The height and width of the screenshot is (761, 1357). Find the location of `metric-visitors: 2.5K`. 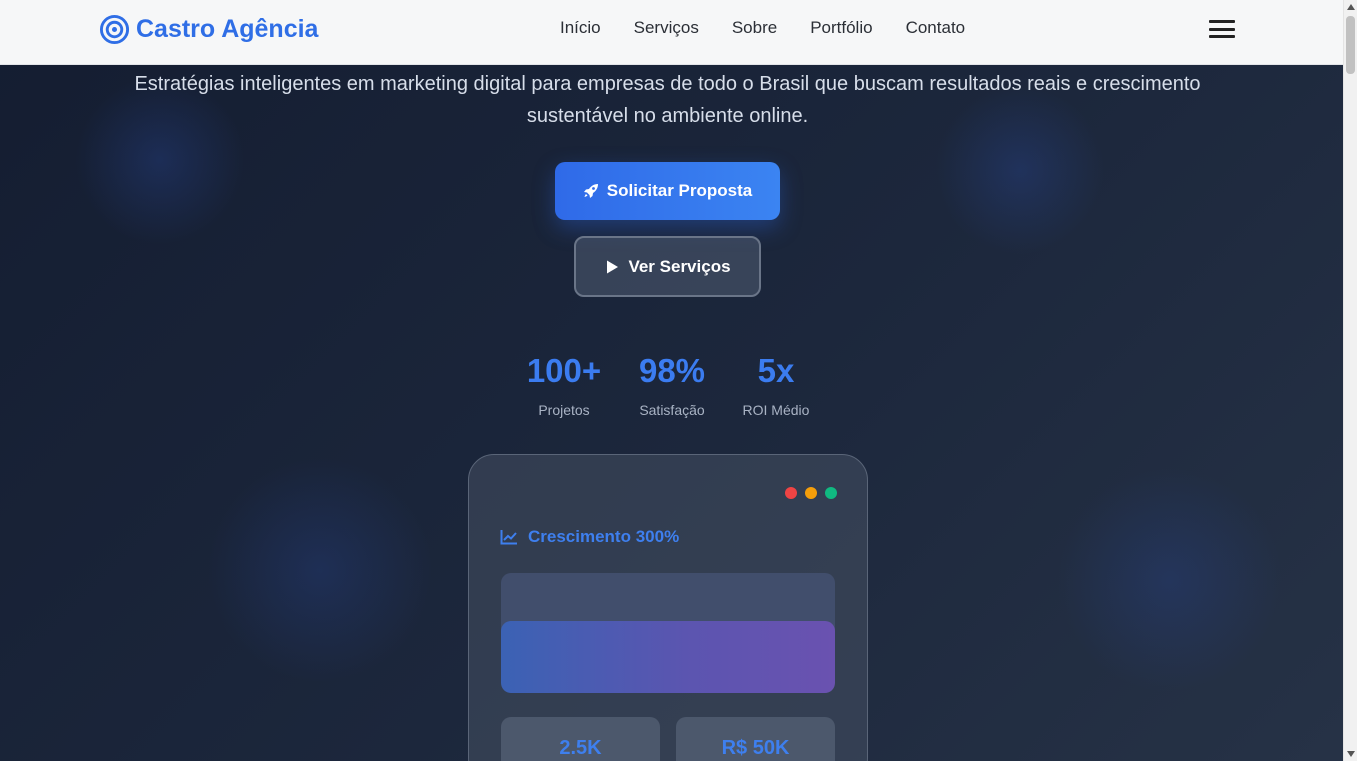

metric-visitors: 2.5K is located at coordinates (580, 739).